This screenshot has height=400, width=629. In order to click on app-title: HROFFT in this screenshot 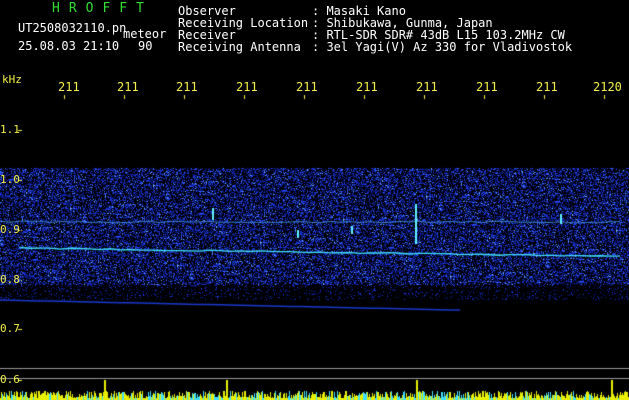, I will do `click(102, 8)`.